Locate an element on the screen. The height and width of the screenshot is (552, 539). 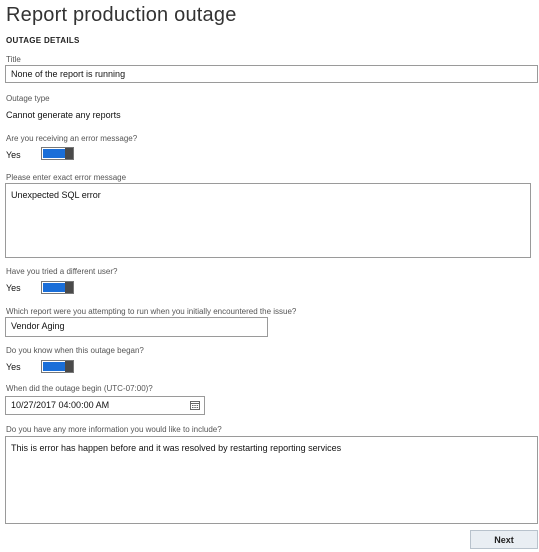
outage-begin-datetime-field: 10/27/2017 04:00:00 AM is located at coordinates (105, 405).